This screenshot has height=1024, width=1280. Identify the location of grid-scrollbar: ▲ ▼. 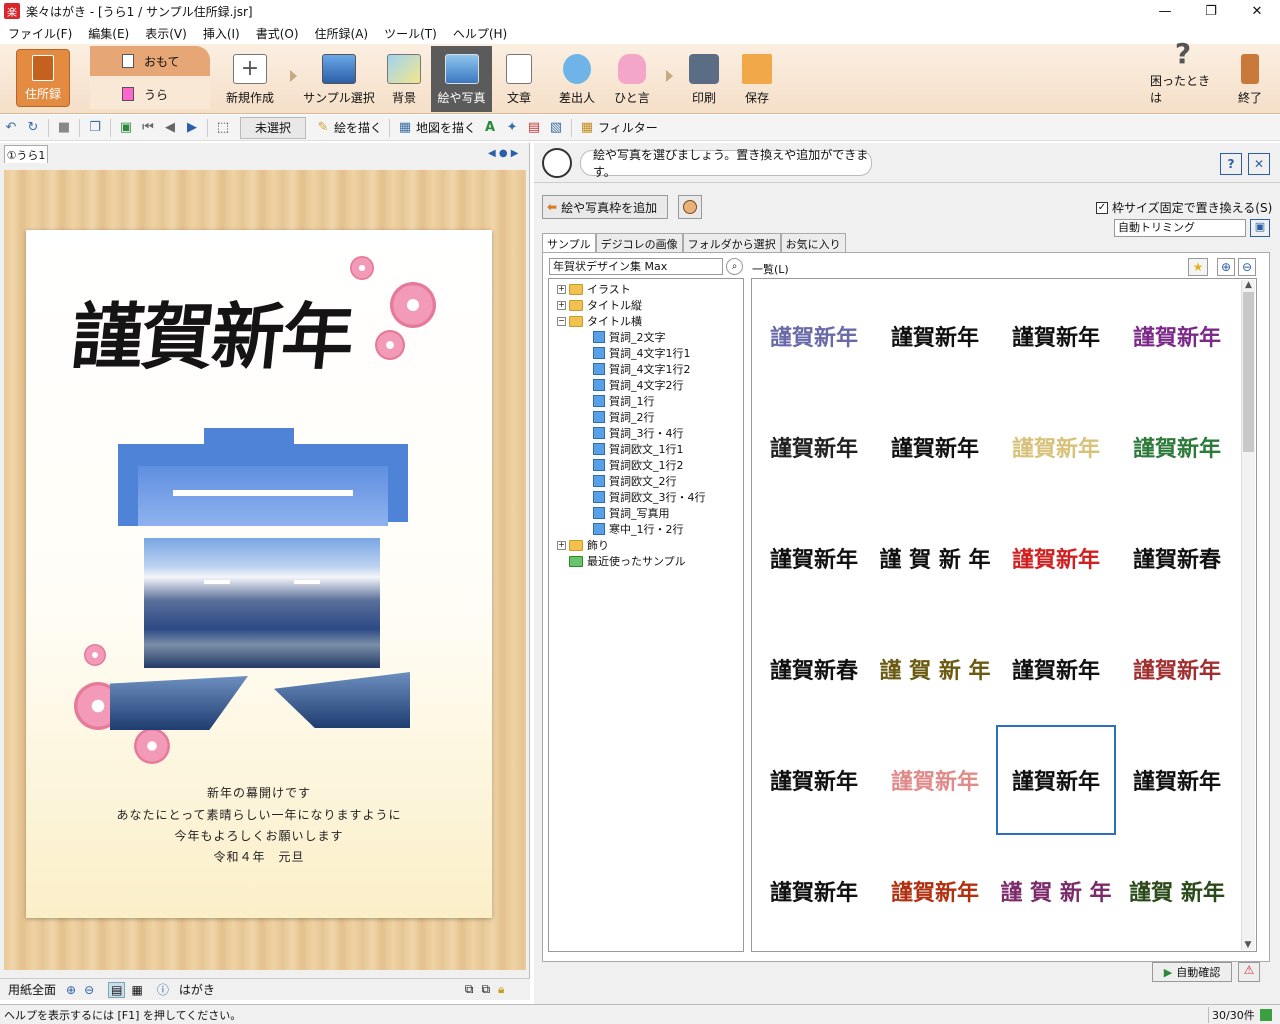
(1248, 615).